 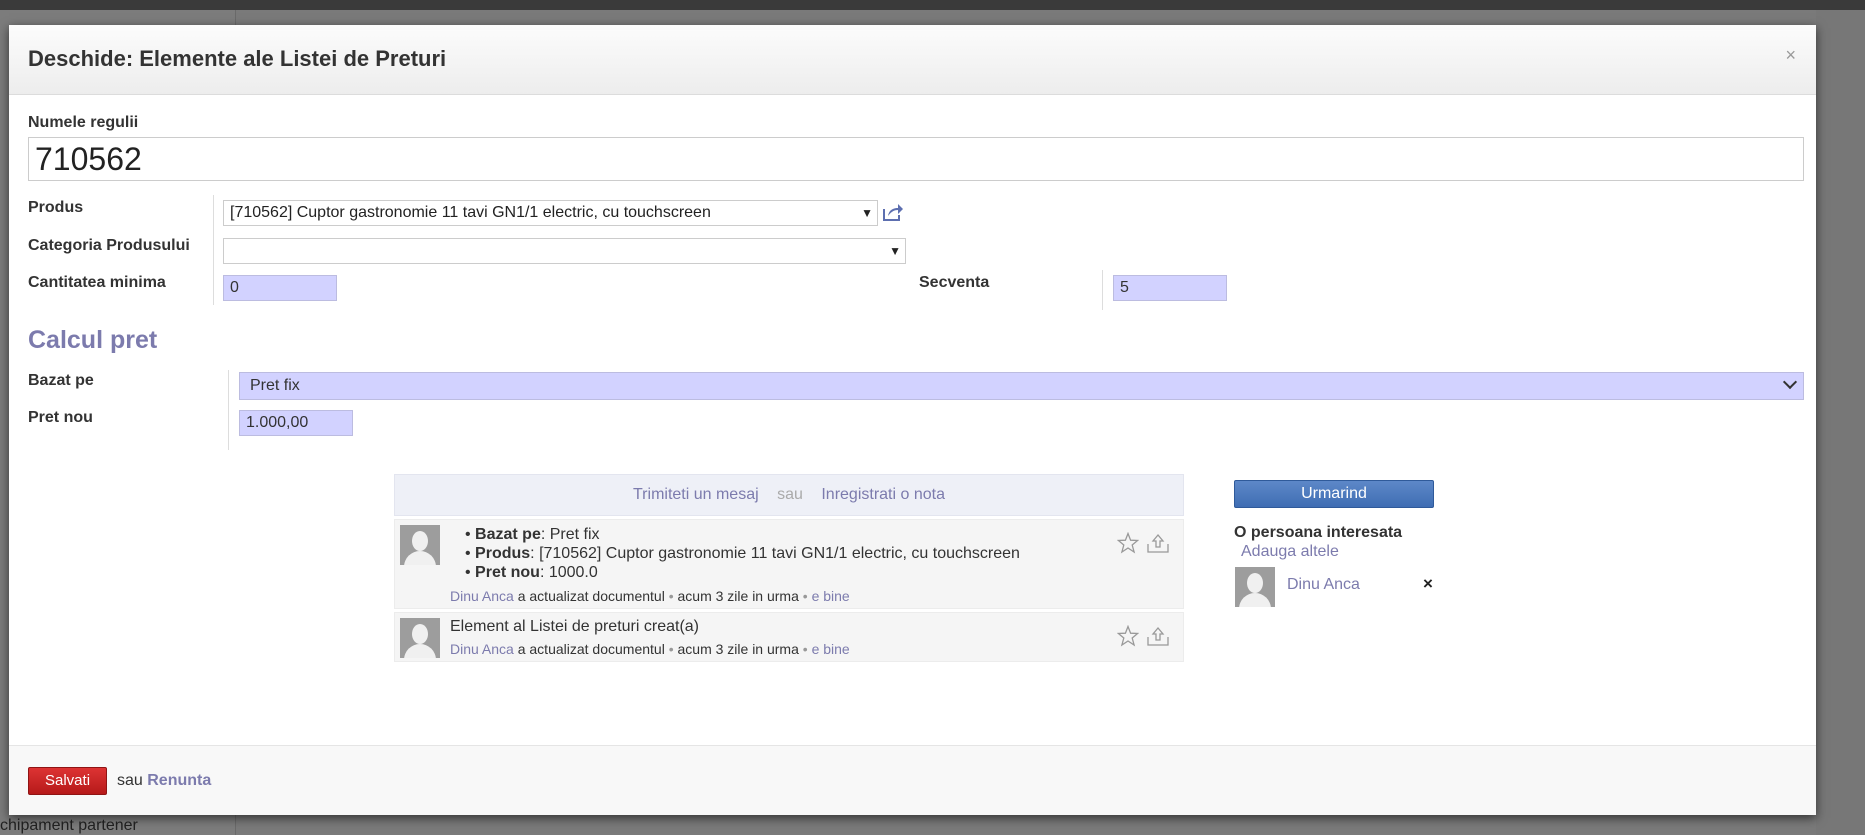 I want to click on rule-name-input: 710562, so click(x=916, y=159).